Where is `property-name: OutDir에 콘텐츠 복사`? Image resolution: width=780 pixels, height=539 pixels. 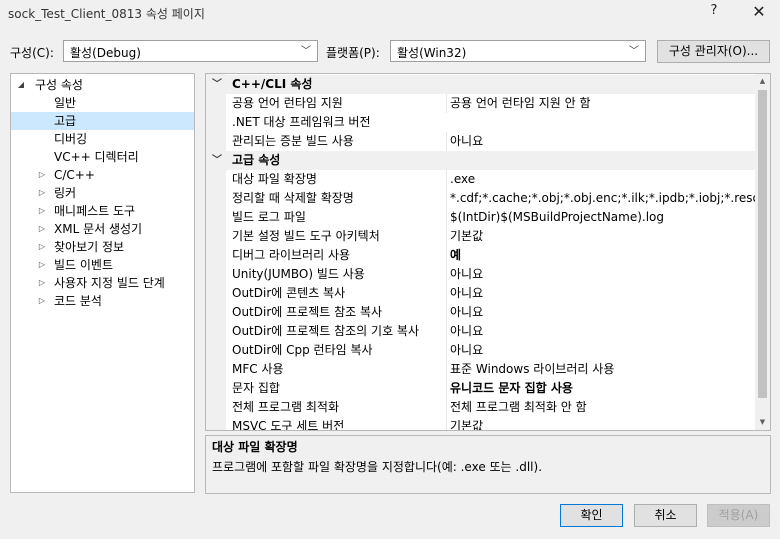 property-name: OutDir에 콘텐츠 복사 is located at coordinates (289, 293).